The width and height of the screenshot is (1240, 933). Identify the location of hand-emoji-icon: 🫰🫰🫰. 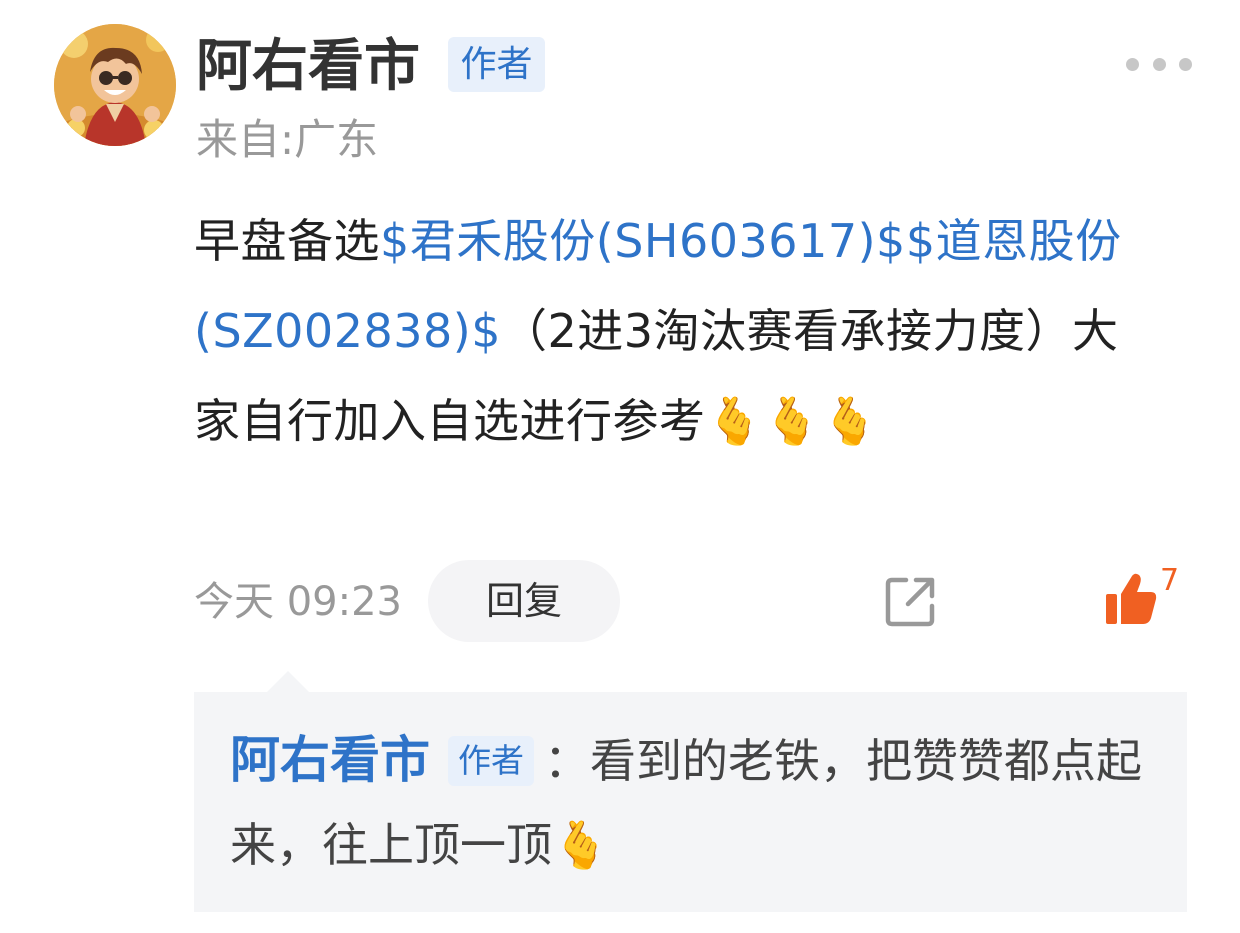
(792, 421).